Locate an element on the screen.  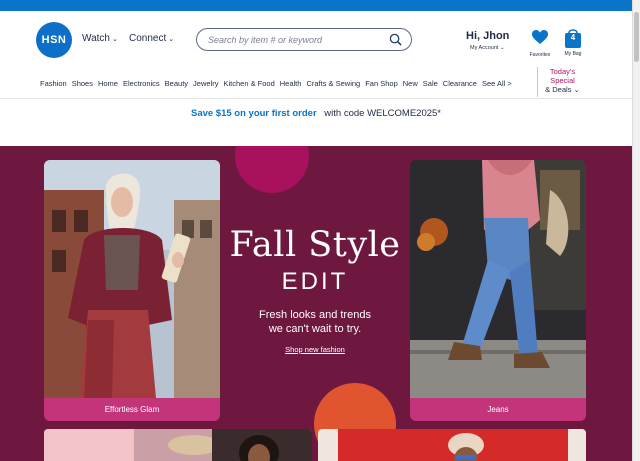
watch-menu: Watch ⌄ is located at coordinates (100, 38).